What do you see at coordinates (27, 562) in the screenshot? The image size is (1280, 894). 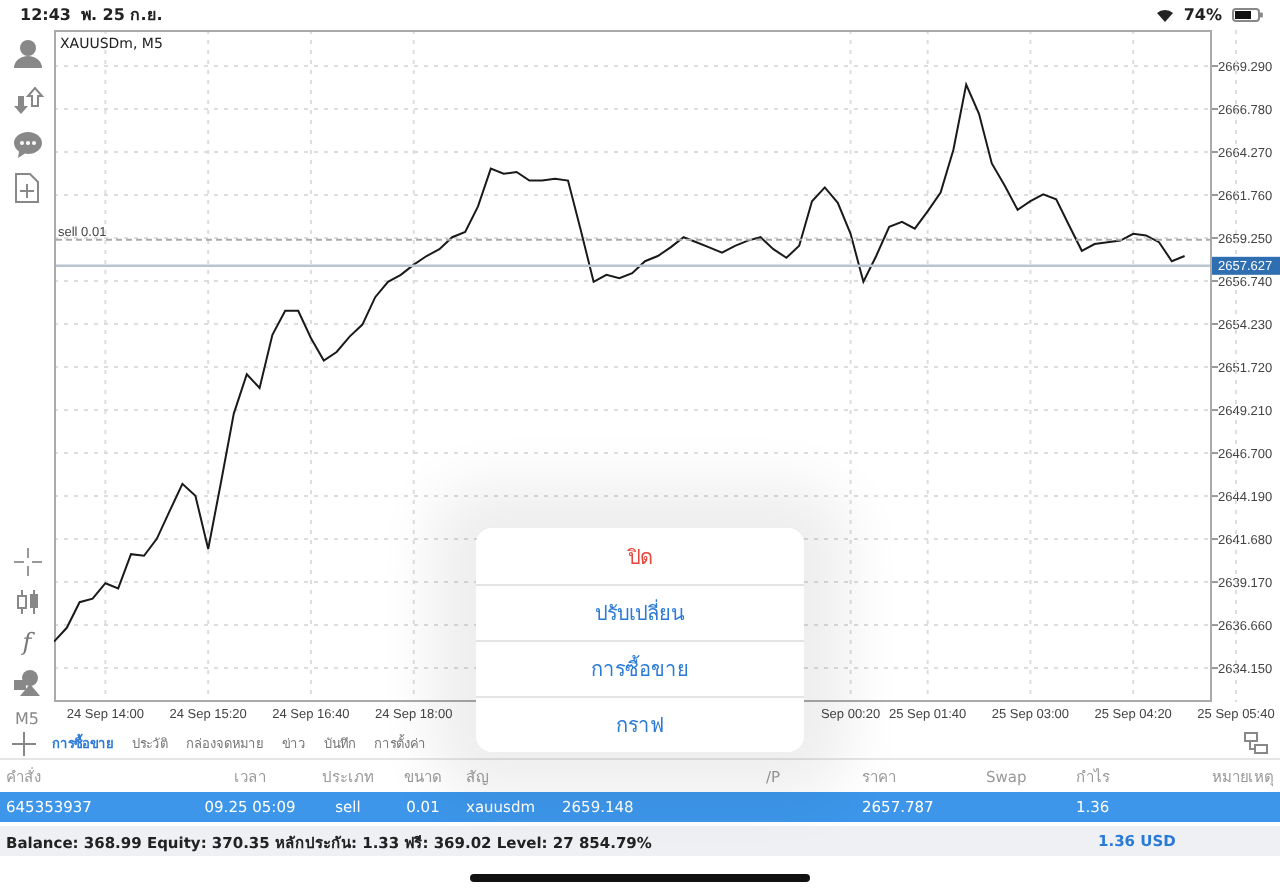 I see `crosshair-icon` at bounding box center [27, 562].